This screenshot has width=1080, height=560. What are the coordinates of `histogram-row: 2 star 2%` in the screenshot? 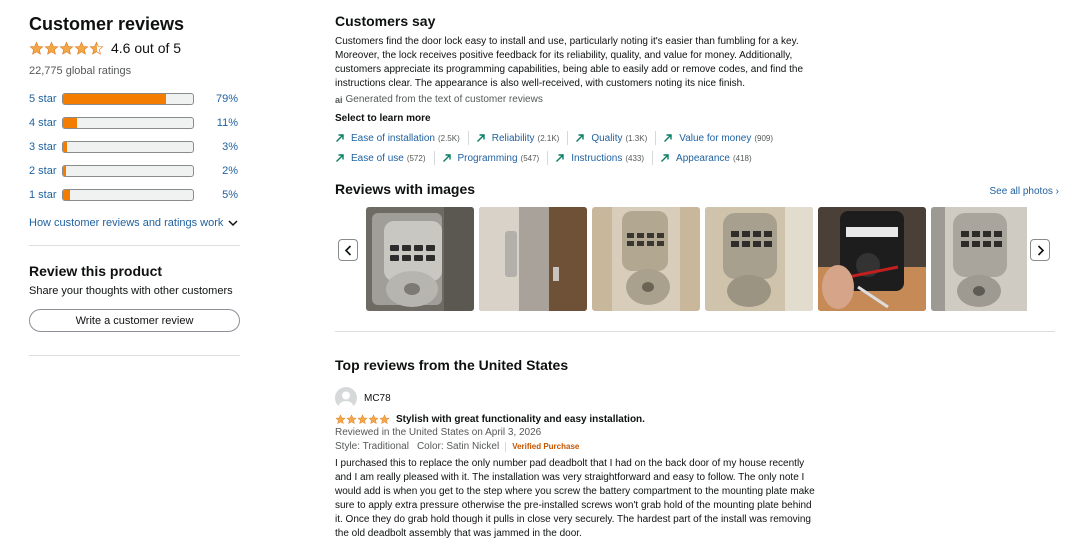 It's located at (134, 171).